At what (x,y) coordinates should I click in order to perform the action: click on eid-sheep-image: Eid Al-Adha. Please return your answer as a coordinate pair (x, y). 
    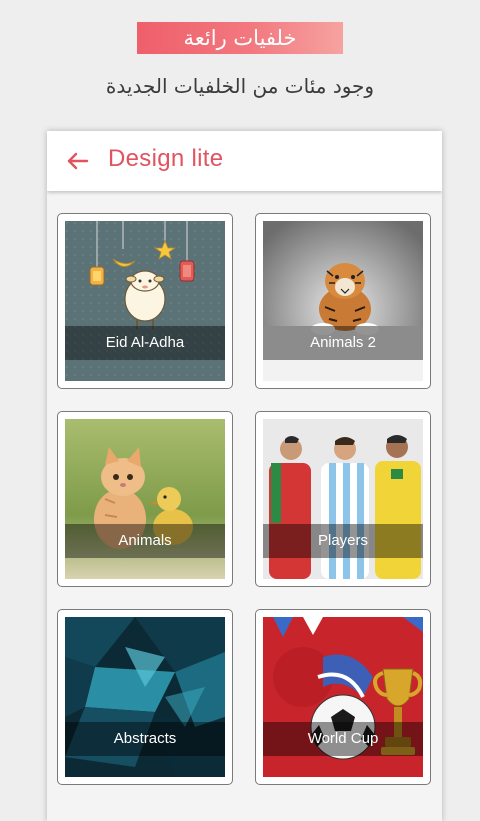
    Looking at the image, I should click on (145, 301).